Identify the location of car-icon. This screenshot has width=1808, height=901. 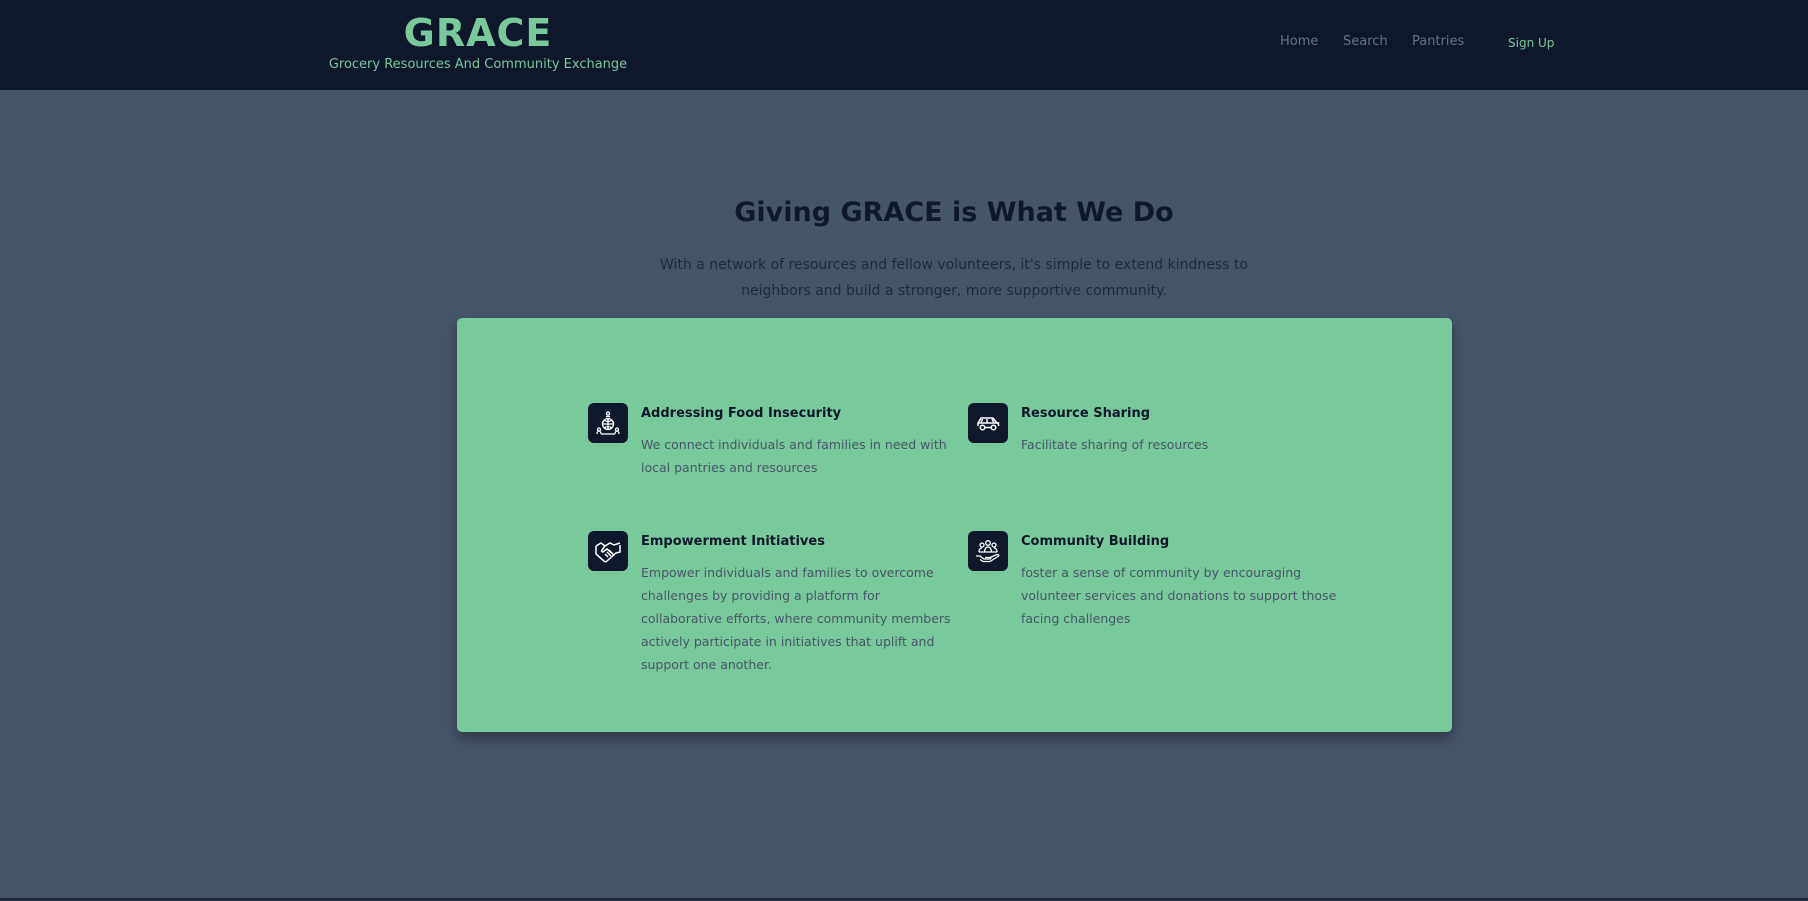
(988, 423).